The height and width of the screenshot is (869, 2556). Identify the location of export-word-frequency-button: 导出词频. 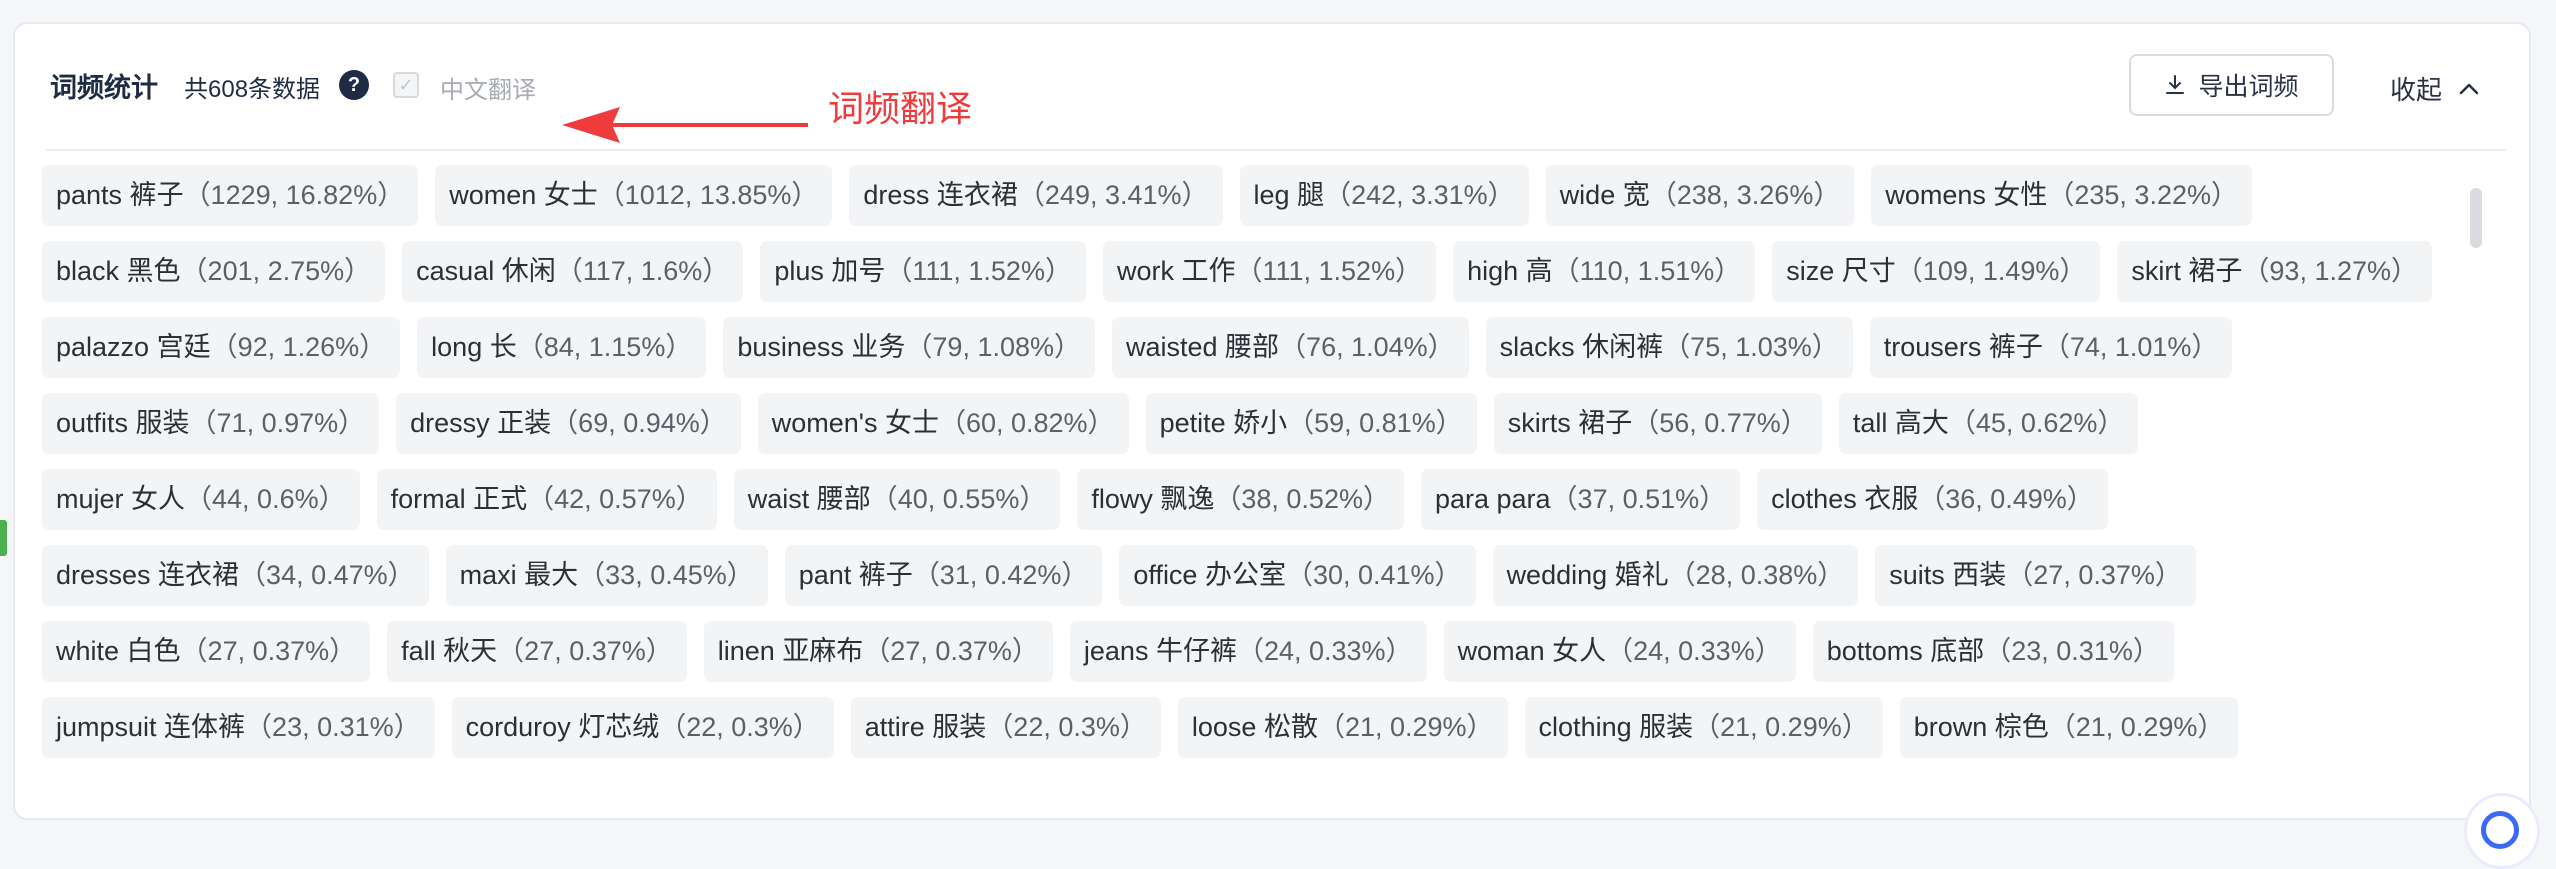
(2231, 85).